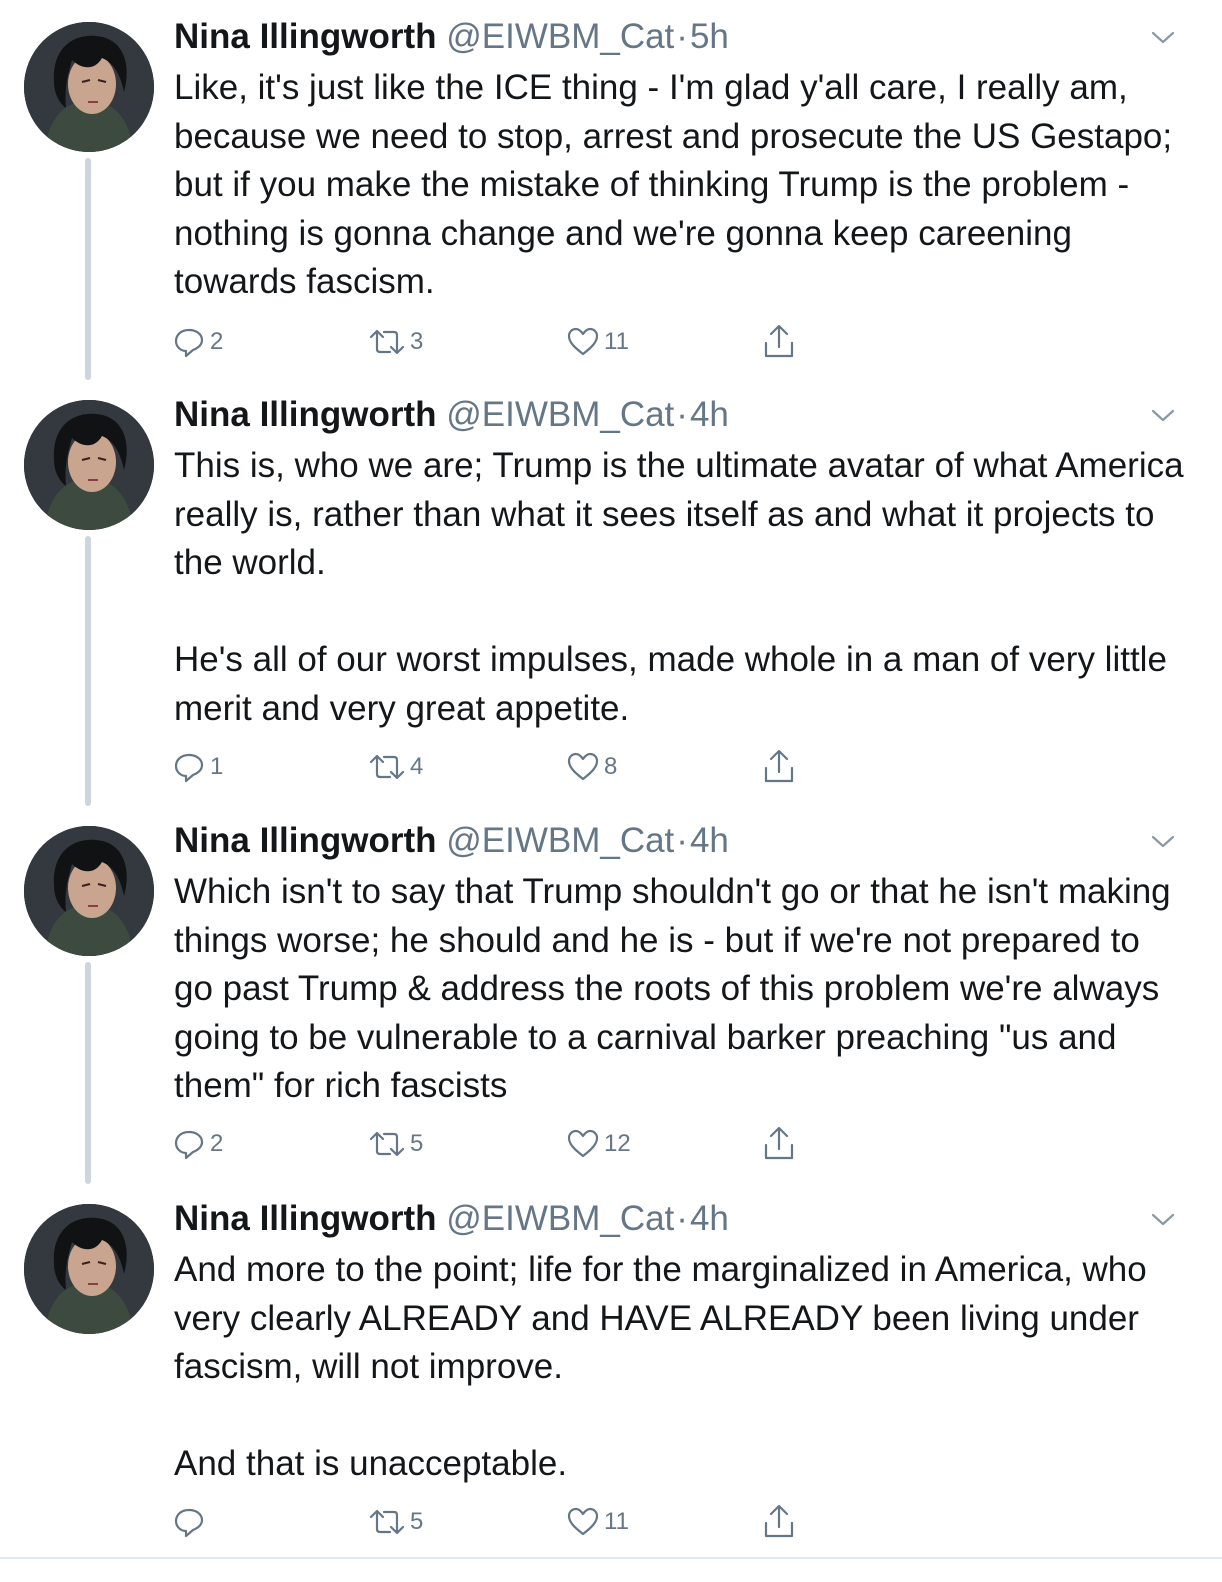  Describe the element at coordinates (417, 341) in the screenshot. I see `retweet-count: 3` at that location.